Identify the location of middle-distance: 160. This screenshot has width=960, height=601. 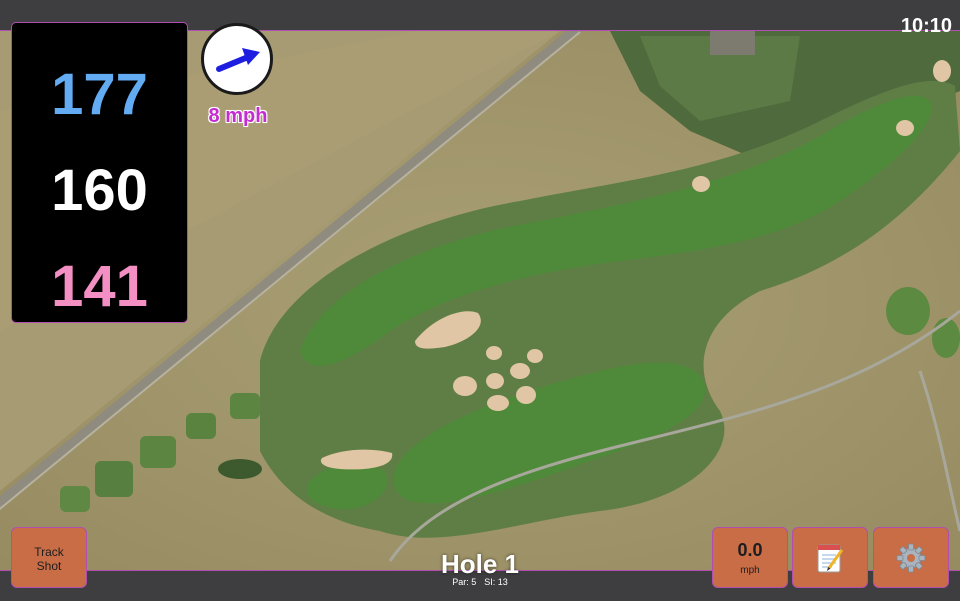
(99, 190).